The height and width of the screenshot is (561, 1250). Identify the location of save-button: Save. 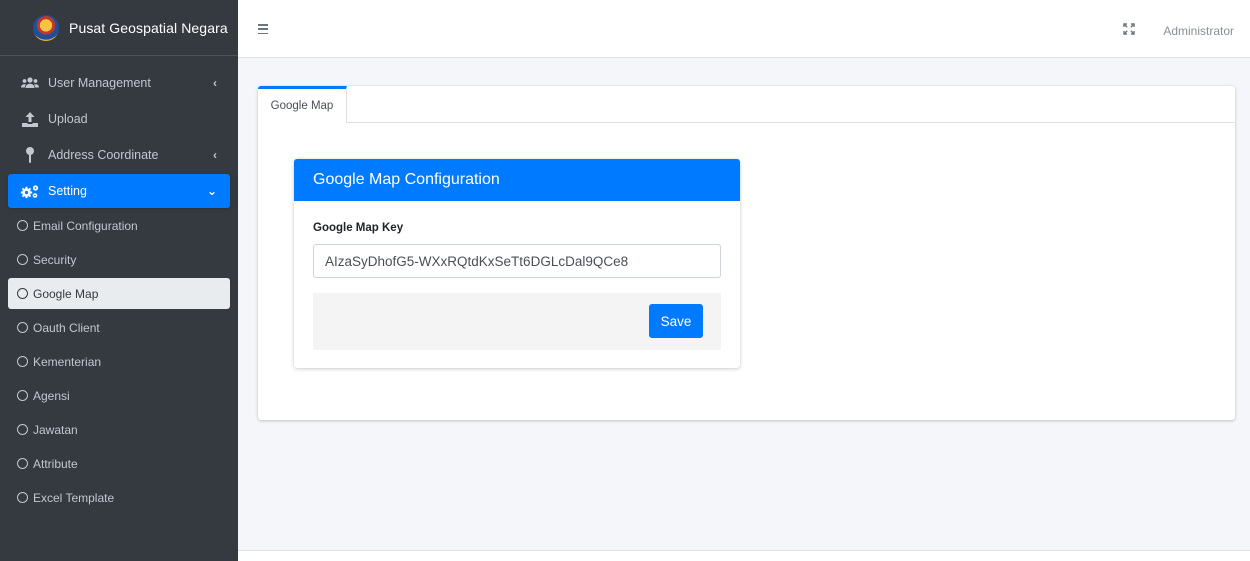
(676, 321).